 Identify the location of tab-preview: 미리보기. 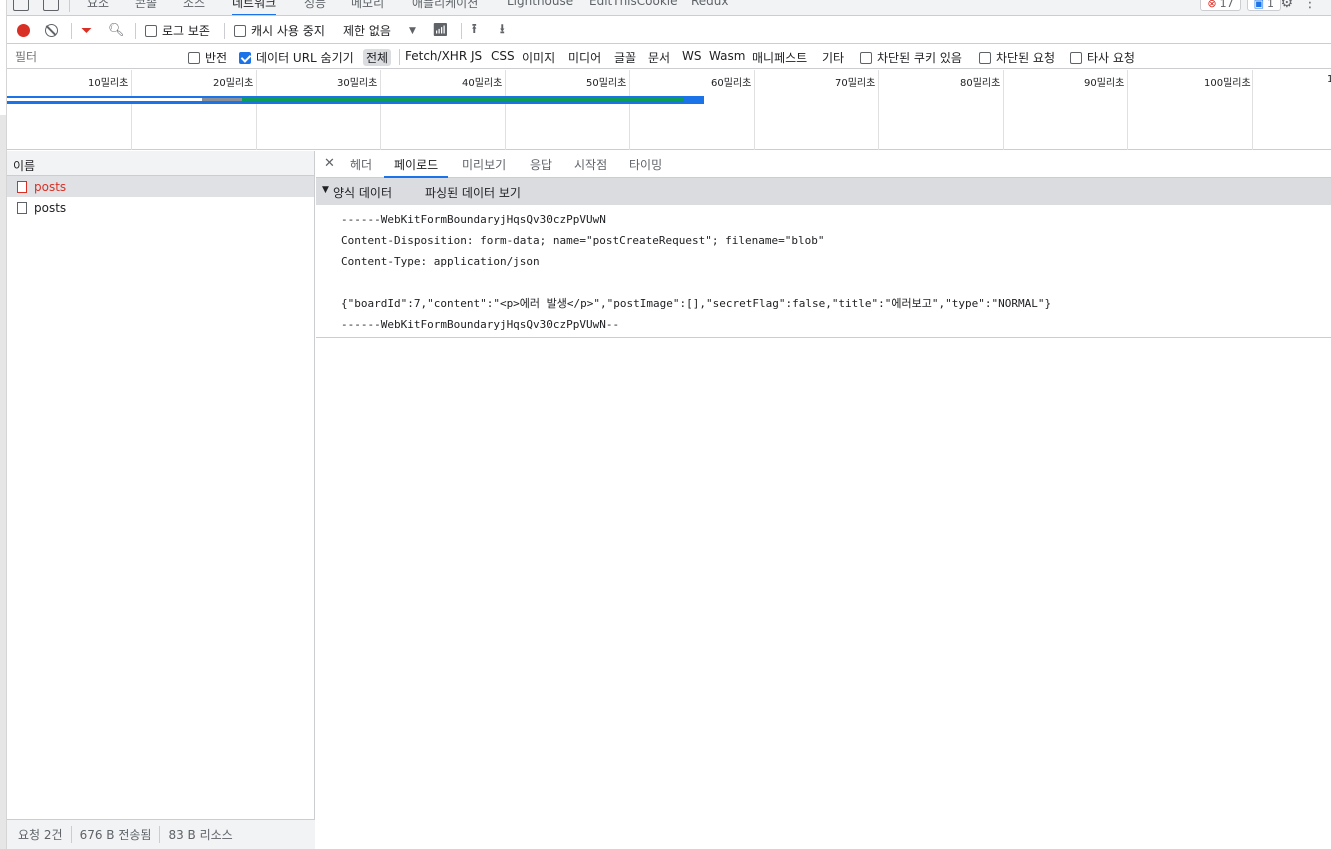
(484, 167).